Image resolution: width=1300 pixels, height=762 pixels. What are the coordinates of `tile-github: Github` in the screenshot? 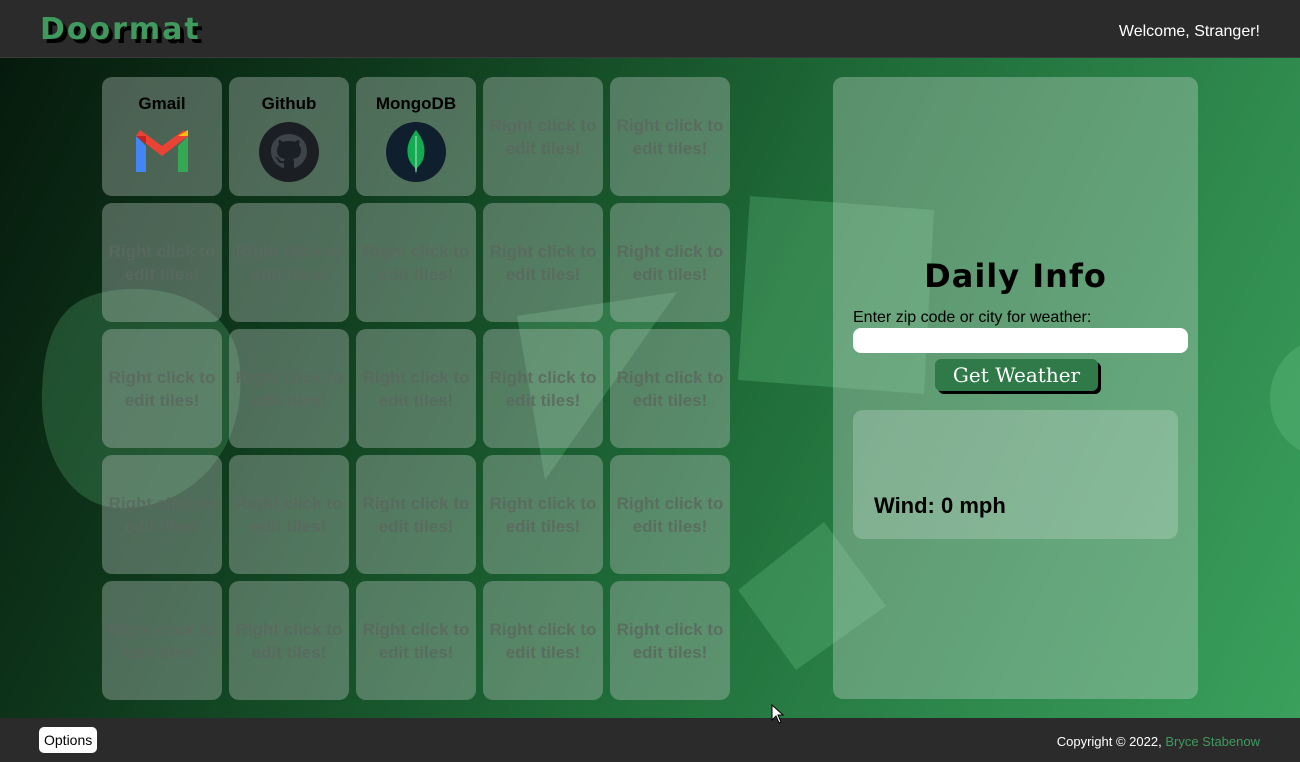 It's located at (289, 136).